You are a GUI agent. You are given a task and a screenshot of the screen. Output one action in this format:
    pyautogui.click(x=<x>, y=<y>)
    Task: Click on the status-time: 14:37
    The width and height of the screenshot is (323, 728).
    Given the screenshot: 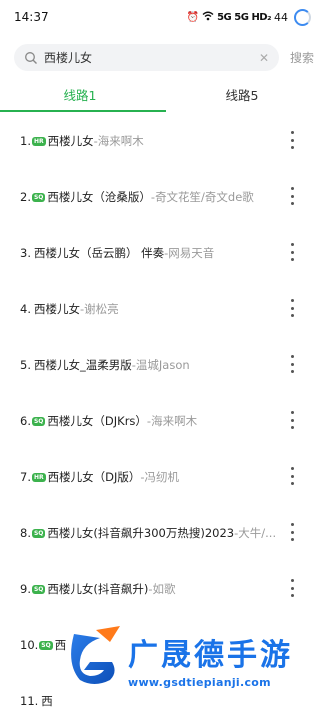 What is the action you would take?
    pyautogui.click(x=31, y=17)
    